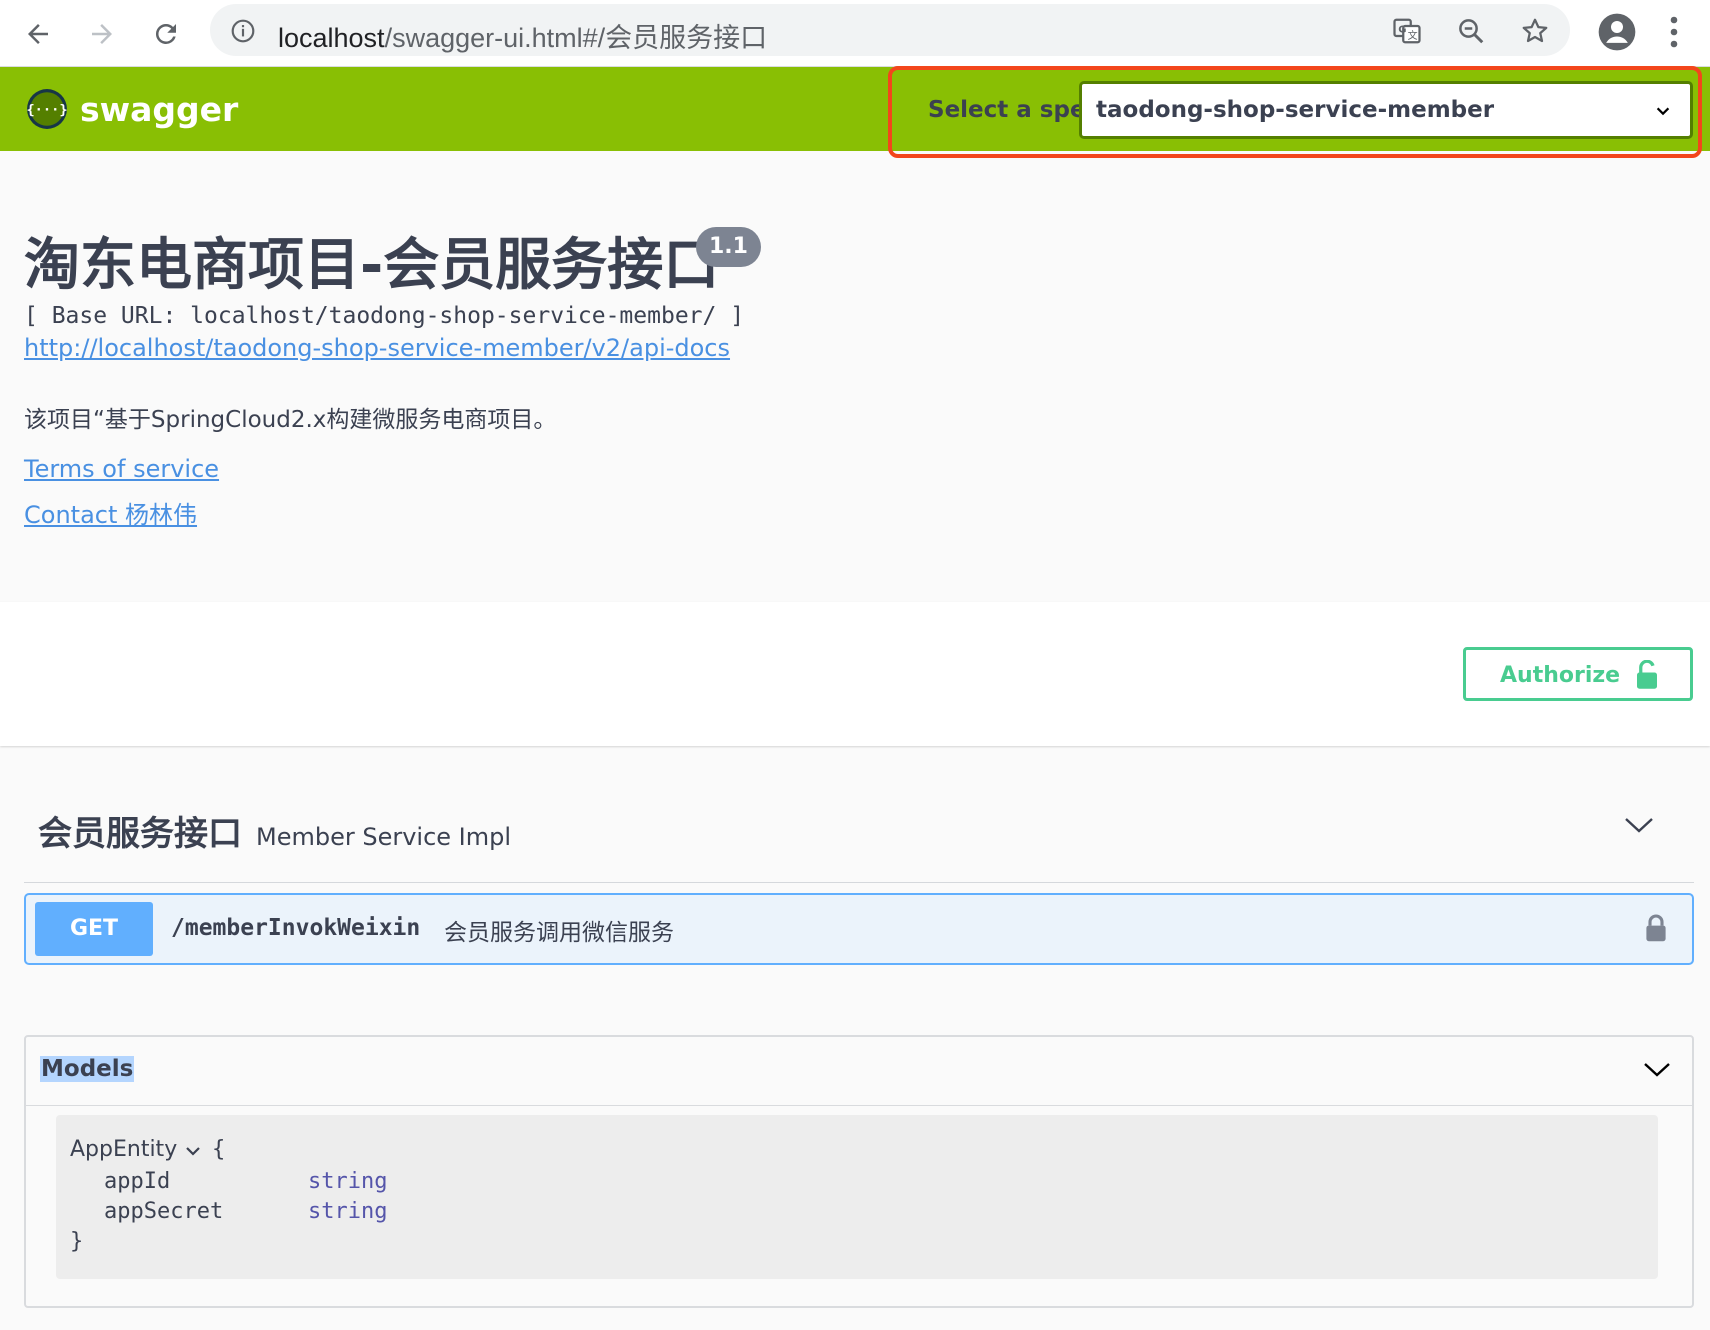  What do you see at coordinates (859, 1071) in the screenshot?
I see `models-header: Models` at bounding box center [859, 1071].